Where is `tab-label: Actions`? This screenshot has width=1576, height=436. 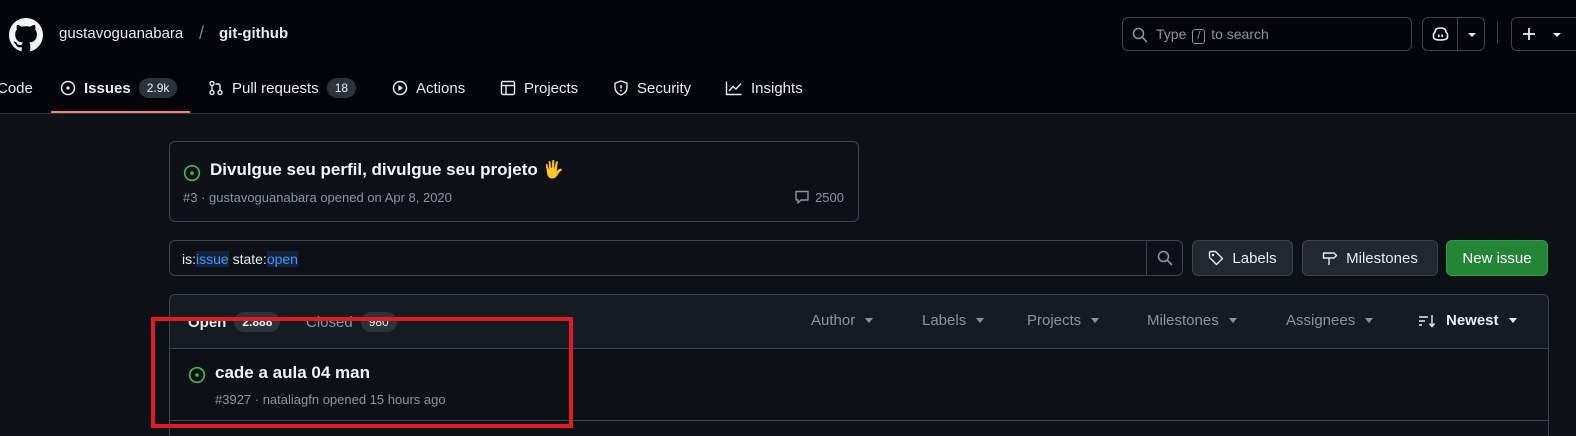
tab-label: Actions is located at coordinates (441, 88).